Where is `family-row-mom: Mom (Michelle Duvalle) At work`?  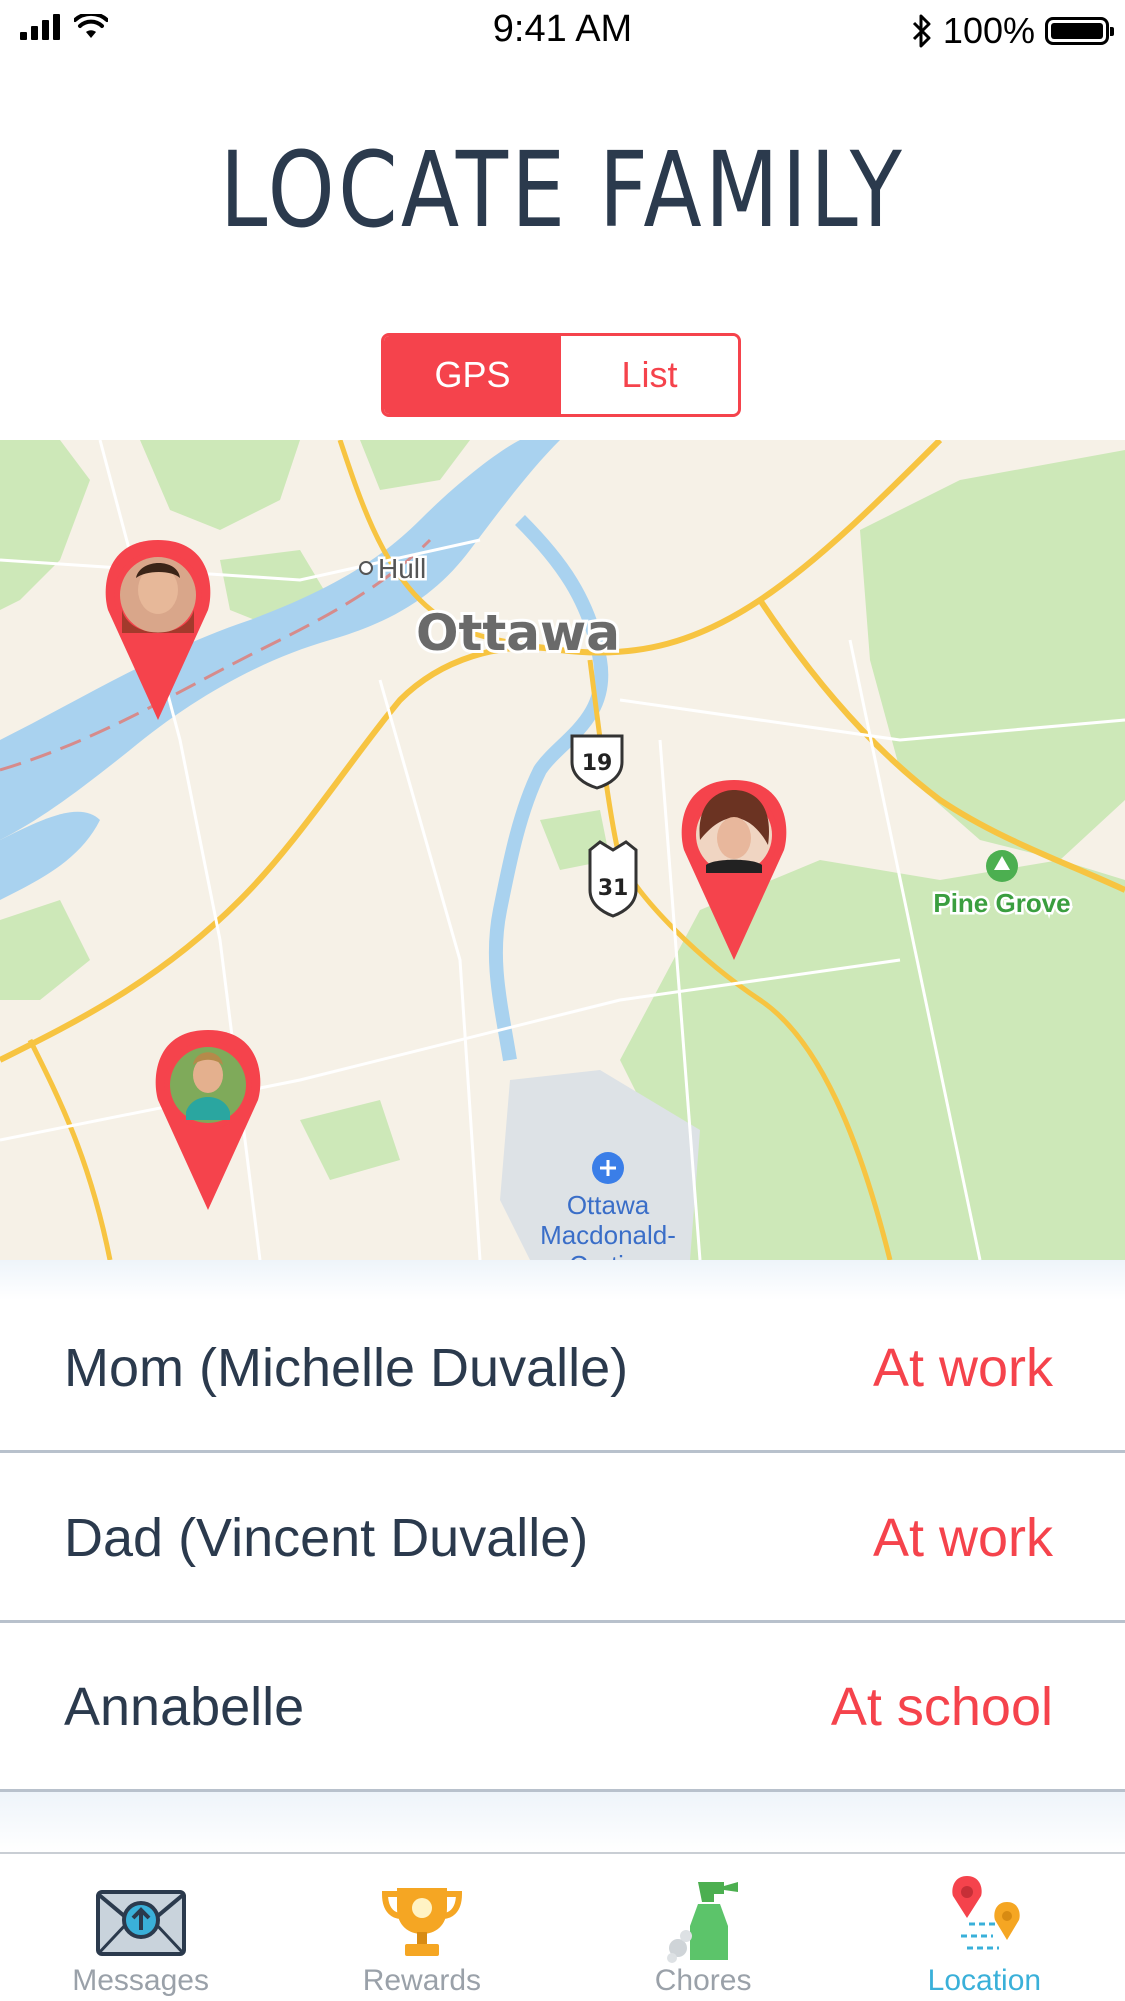
family-row-mom: Mom (Michelle Duvalle) At work is located at coordinates (562, 1368).